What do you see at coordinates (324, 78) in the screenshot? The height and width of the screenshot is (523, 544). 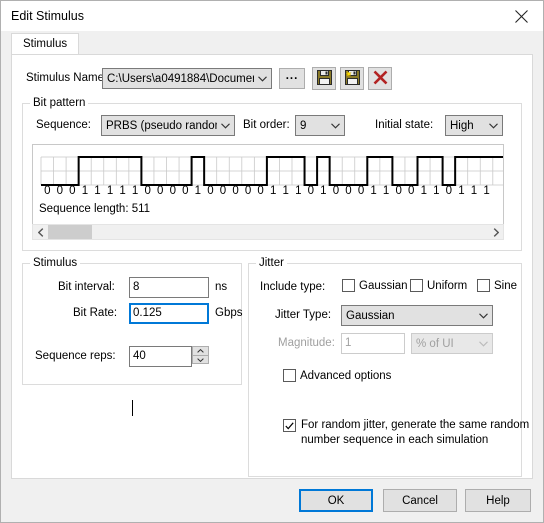 I see `save-button` at bounding box center [324, 78].